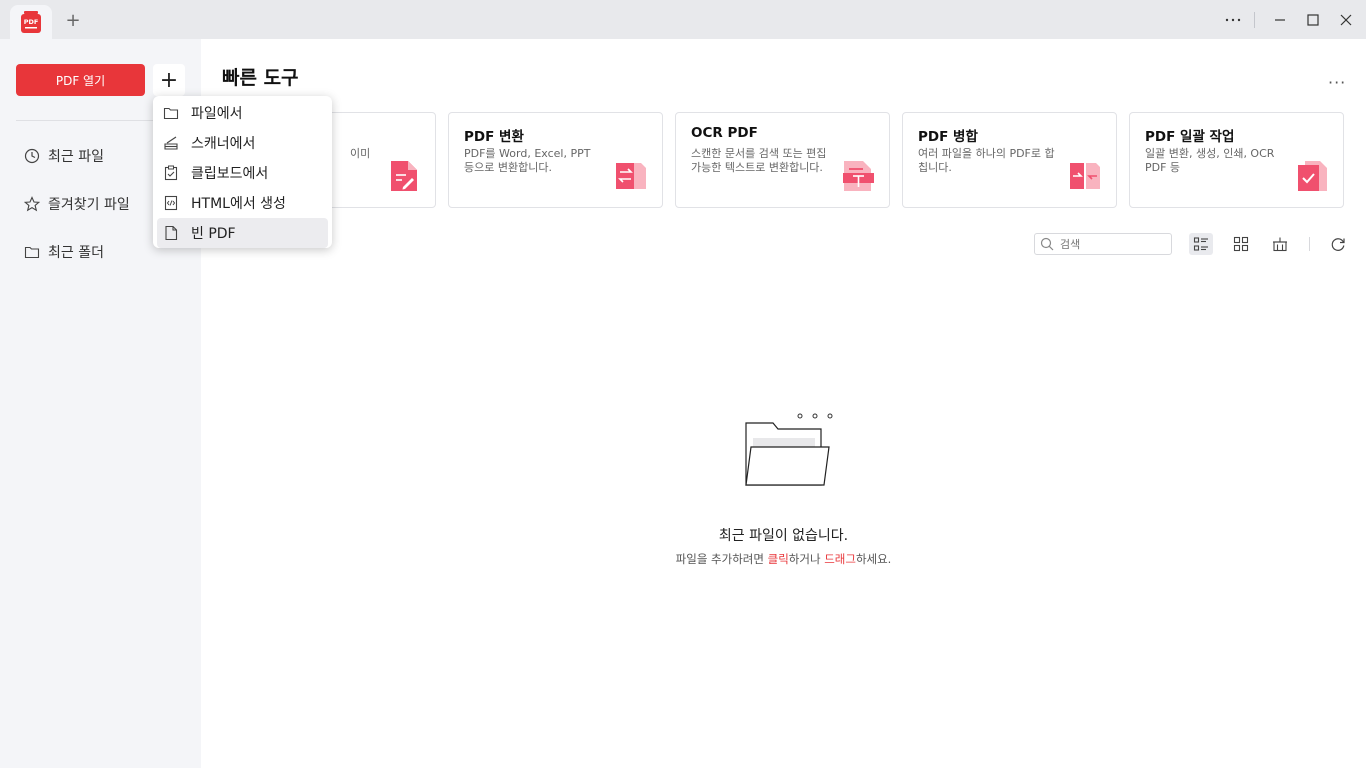 This screenshot has height=768, width=1366. I want to click on grid-view-icon, so click(1241, 244).